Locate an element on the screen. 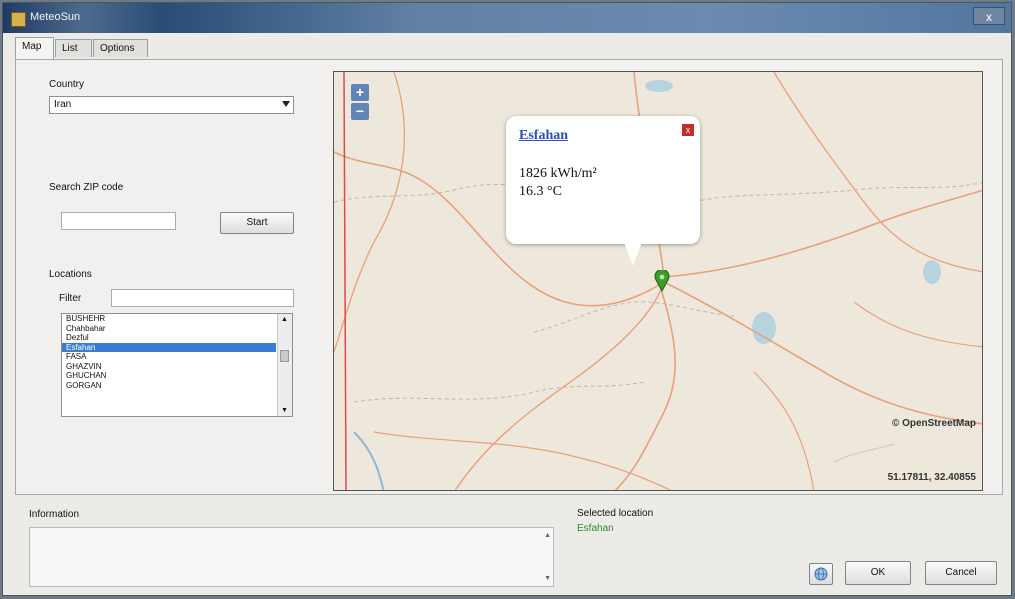  list-item: GHUCHAN is located at coordinates (169, 376).